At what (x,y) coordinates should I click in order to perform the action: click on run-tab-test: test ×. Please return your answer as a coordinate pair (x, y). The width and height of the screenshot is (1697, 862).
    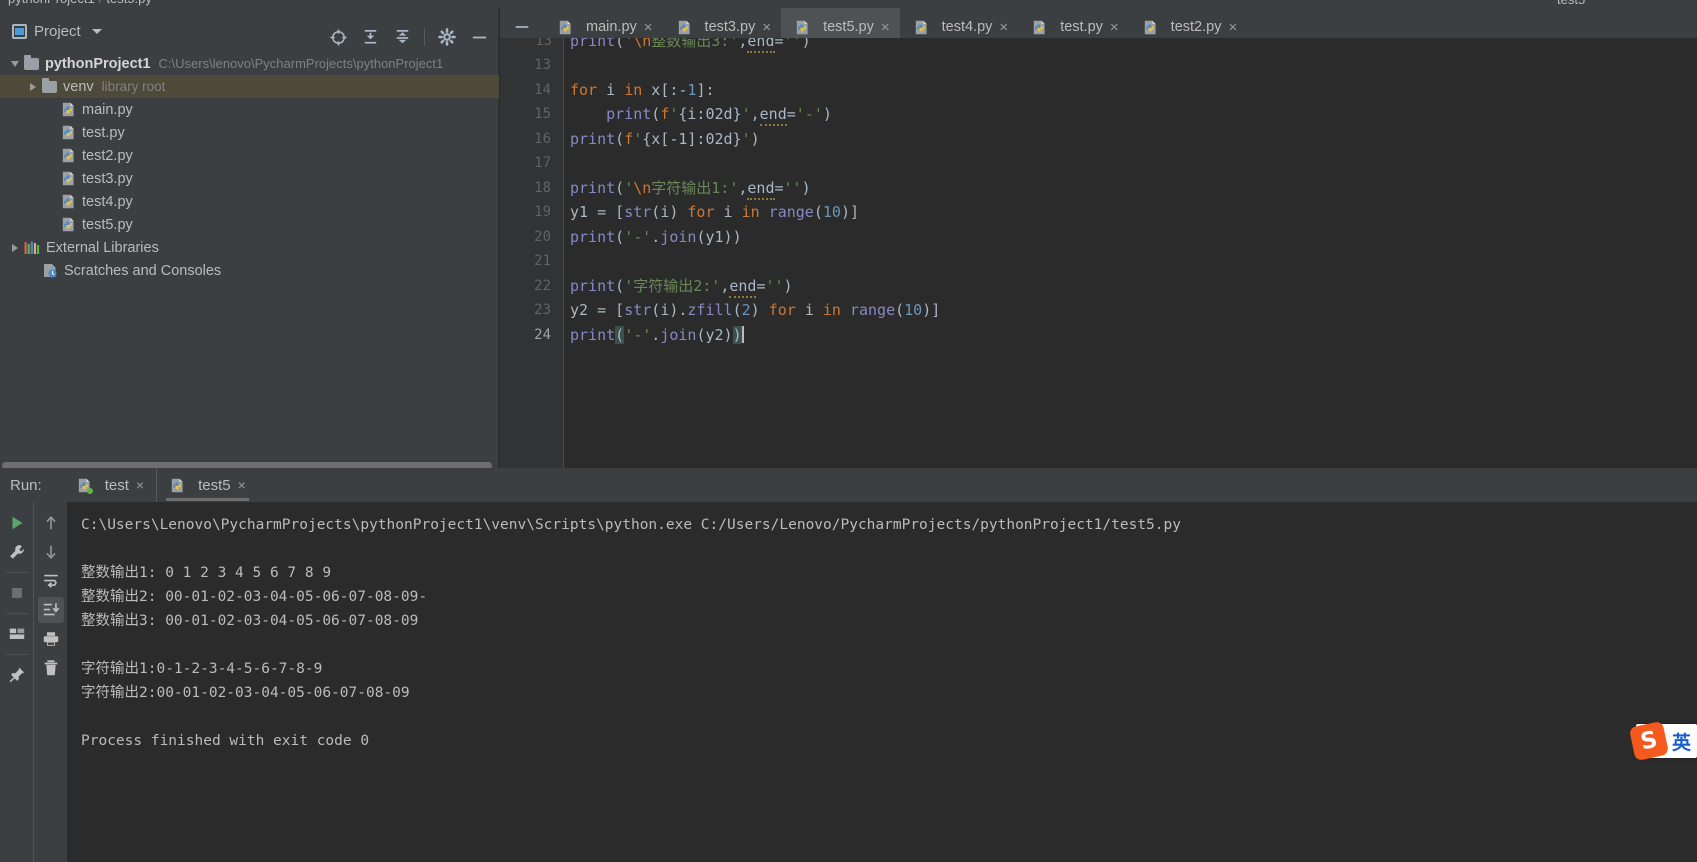
    Looking at the image, I should click on (110, 485).